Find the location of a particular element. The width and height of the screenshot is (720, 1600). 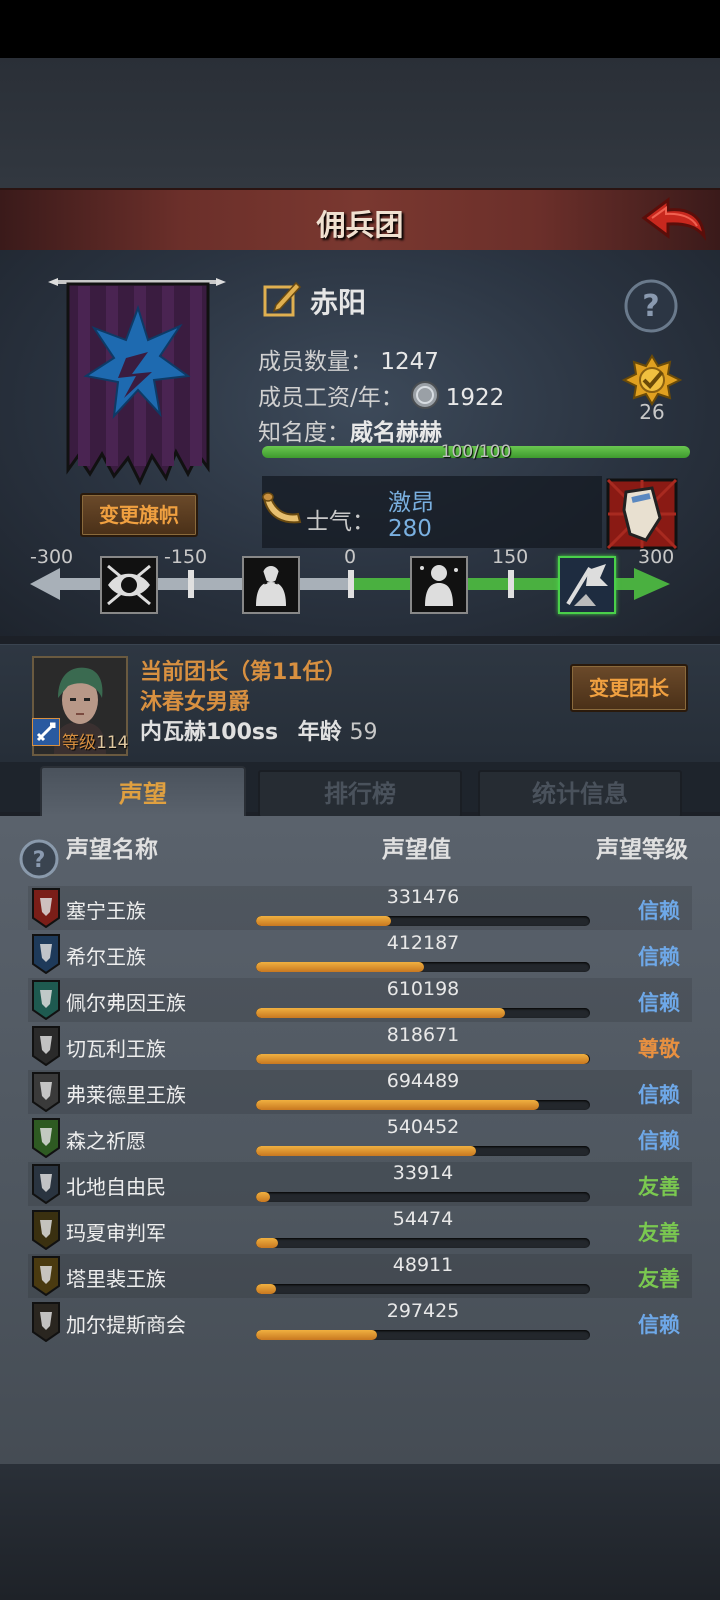

column-header-value: 声望值 is located at coordinates (416, 850).